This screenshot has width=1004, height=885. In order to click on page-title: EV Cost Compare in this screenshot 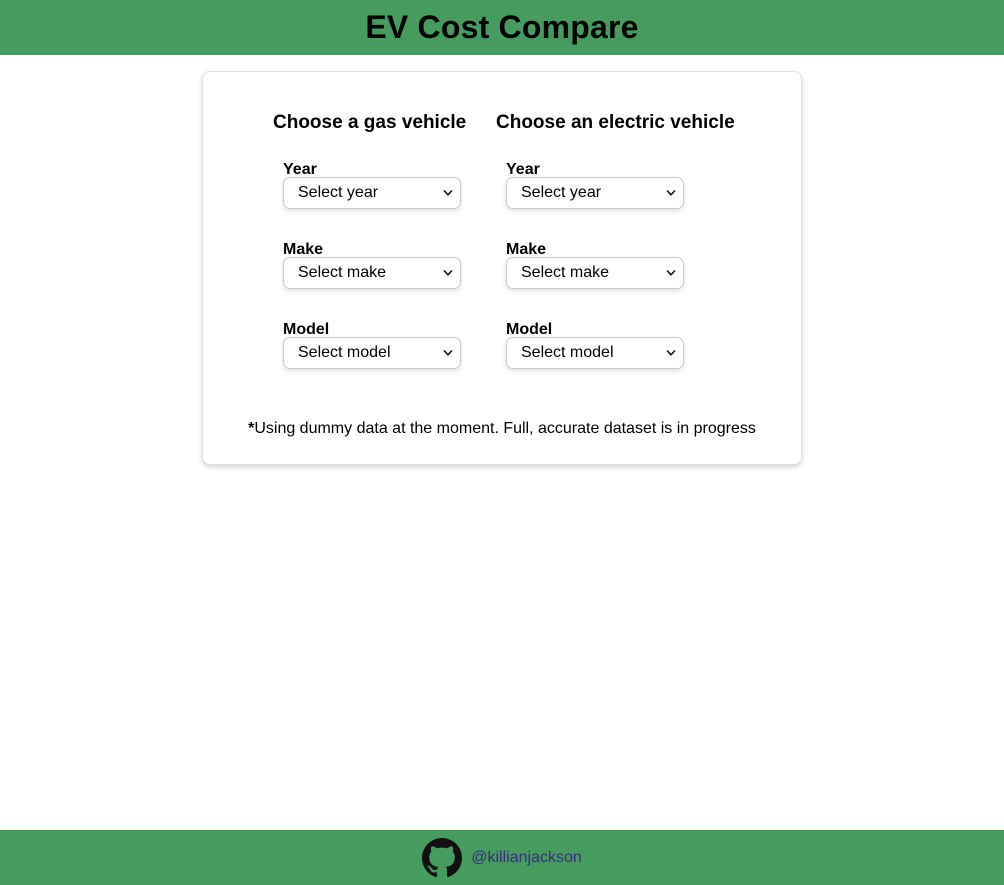, I will do `click(502, 27)`.